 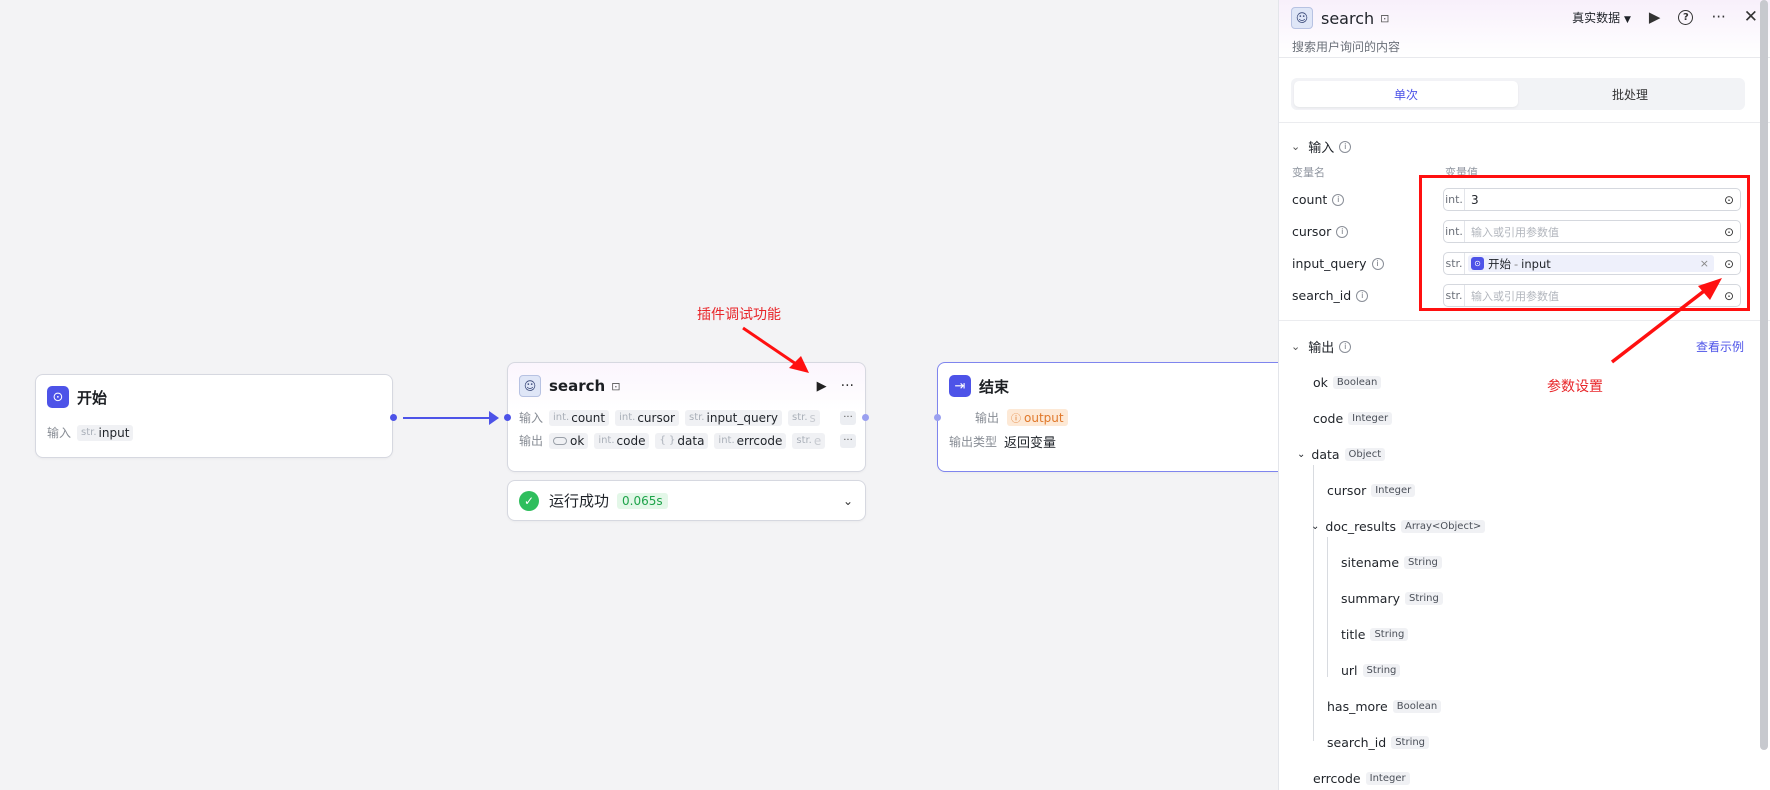 I want to click on output-doc-results: ⌄ doc_results Array<Object>, so click(x=1398, y=526).